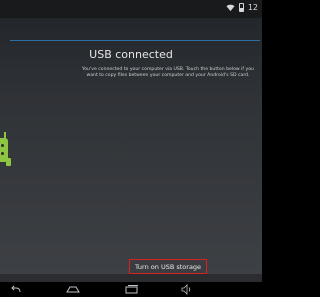 This screenshot has width=320, height=297. What do you see at coordinates (135, 40) in the screenshot?
I see `divider` at bounding box center [135, 40].